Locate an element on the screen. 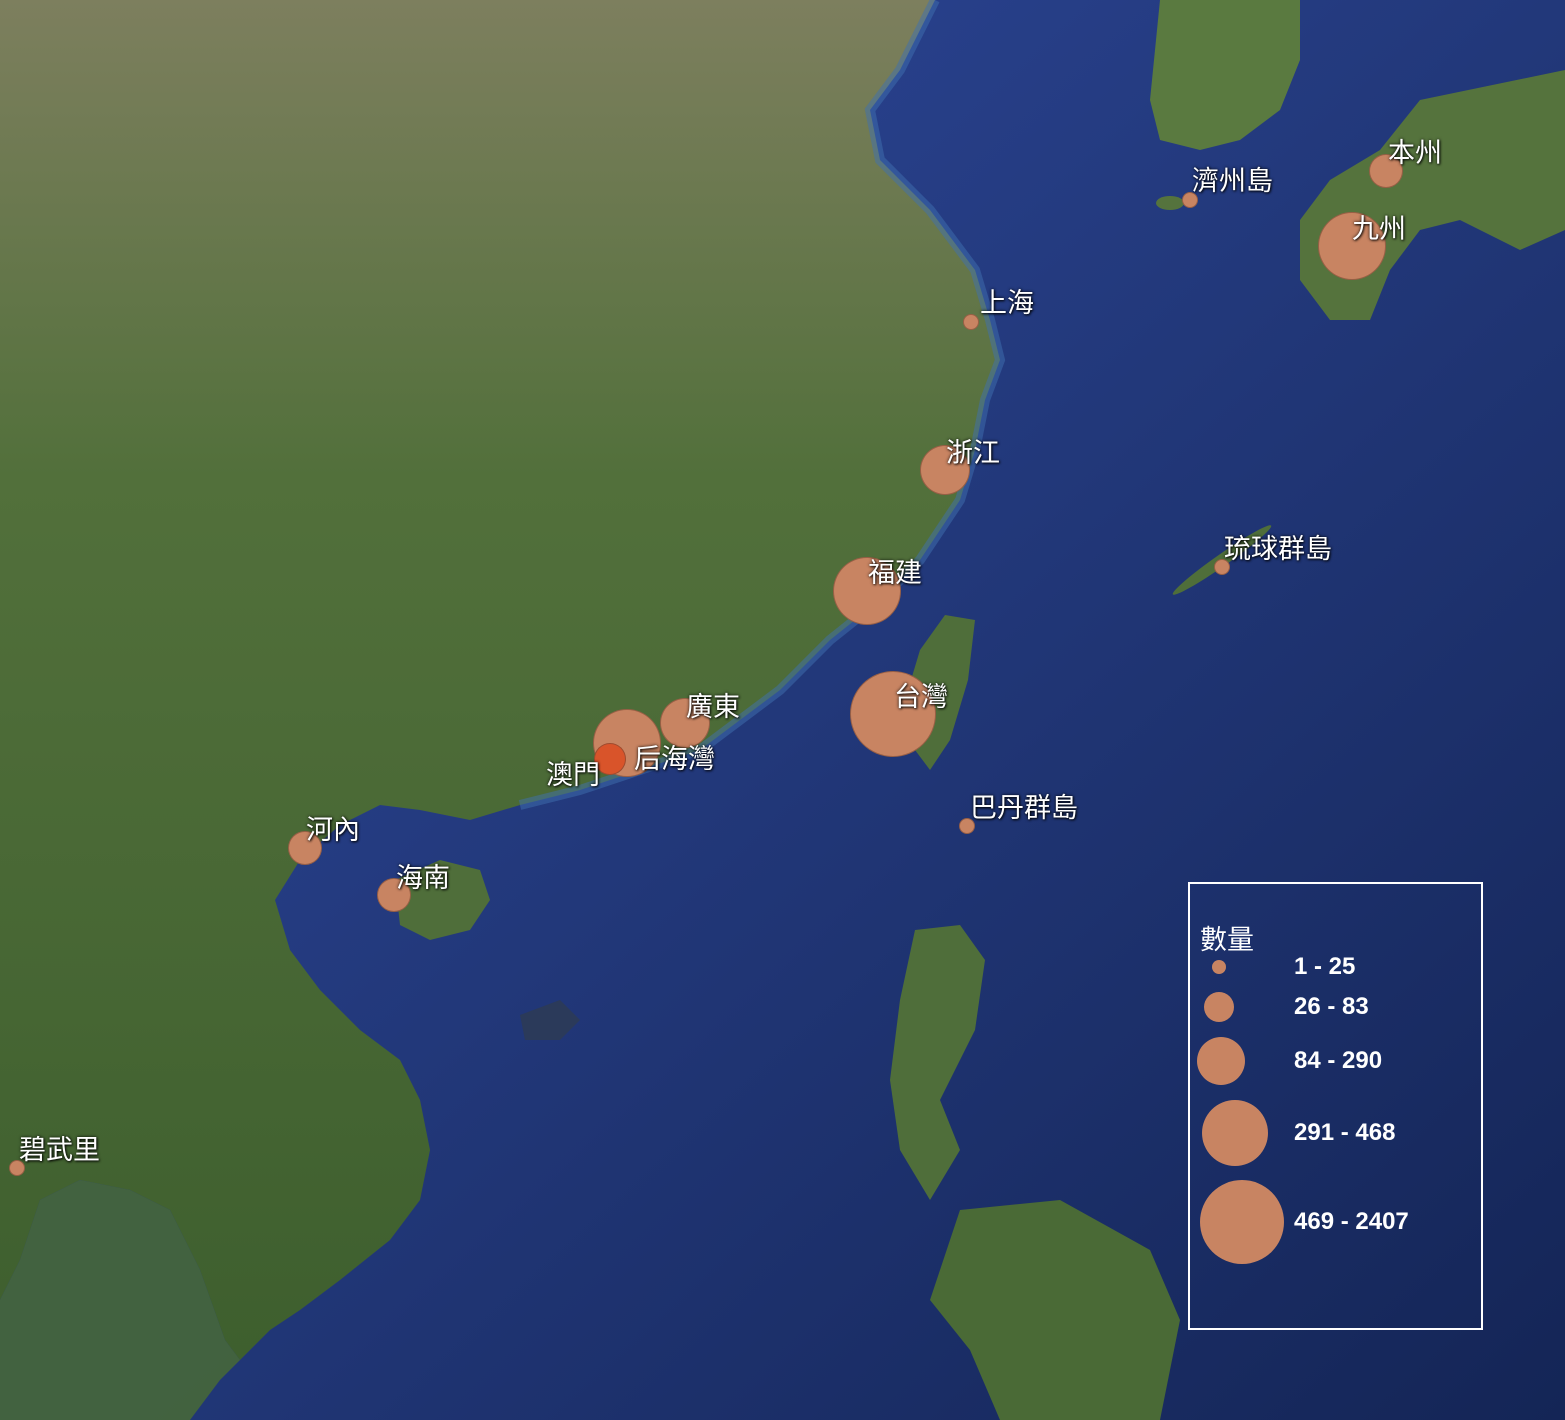 The image size is (1565, 1420). label-pattani: 碧武里 is located at coordinates (59, 1150).